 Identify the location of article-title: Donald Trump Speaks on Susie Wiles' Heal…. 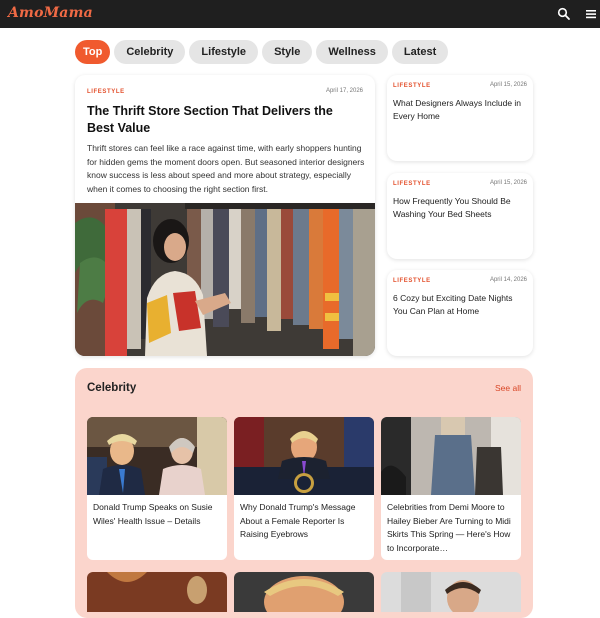
(158, 514).